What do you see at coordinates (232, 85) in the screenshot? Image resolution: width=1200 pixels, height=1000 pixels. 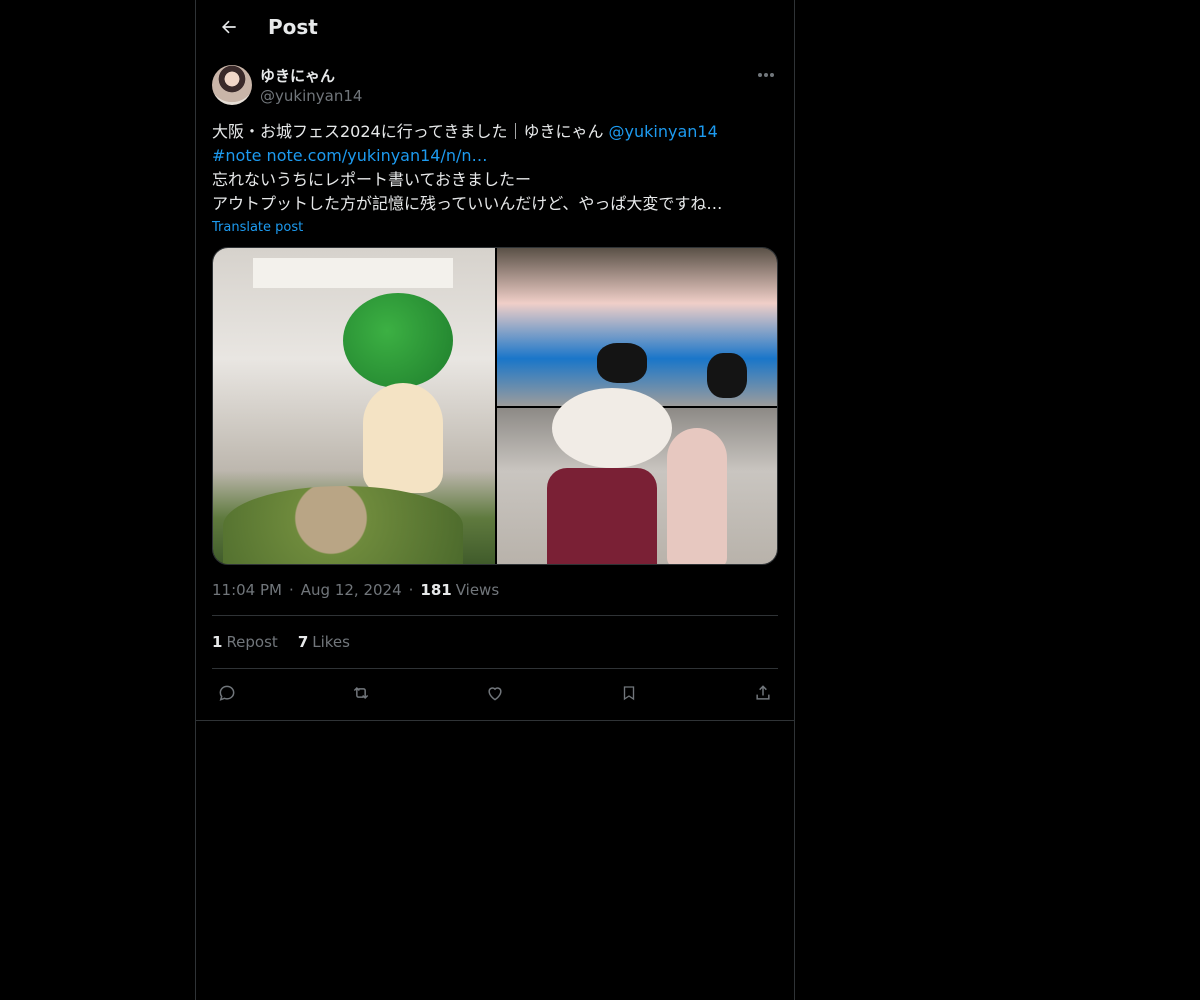 I see `avatar` at bounding box center [232, 85].